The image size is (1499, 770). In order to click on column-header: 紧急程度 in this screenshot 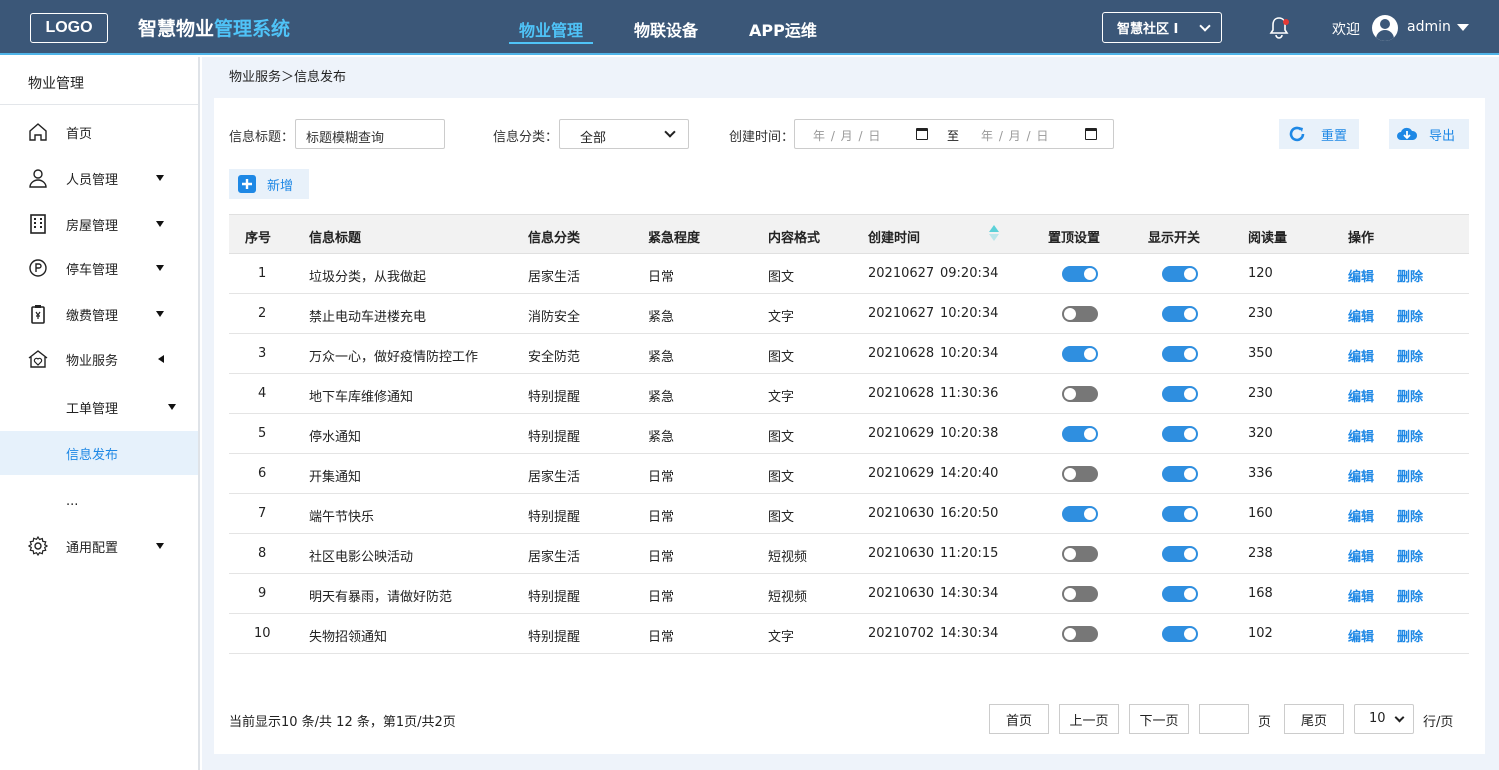, I will do `click(674, 238)`.